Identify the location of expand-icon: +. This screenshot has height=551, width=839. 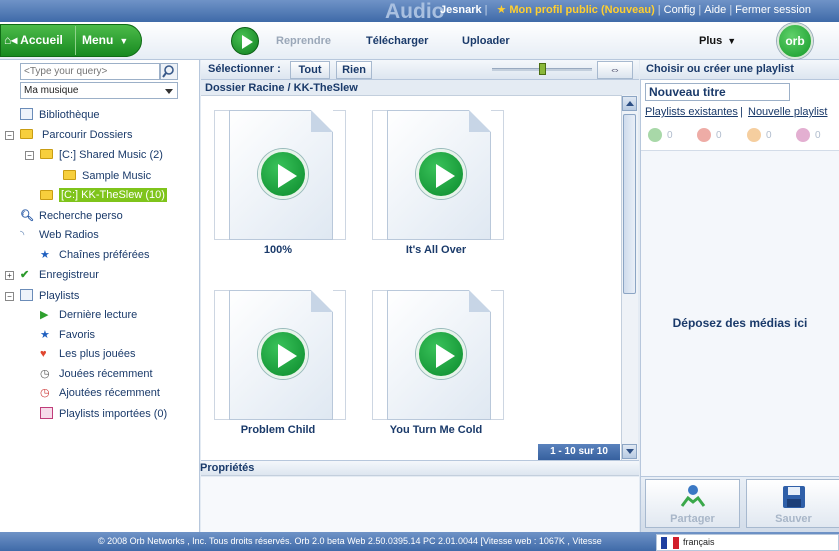
(9, 275).